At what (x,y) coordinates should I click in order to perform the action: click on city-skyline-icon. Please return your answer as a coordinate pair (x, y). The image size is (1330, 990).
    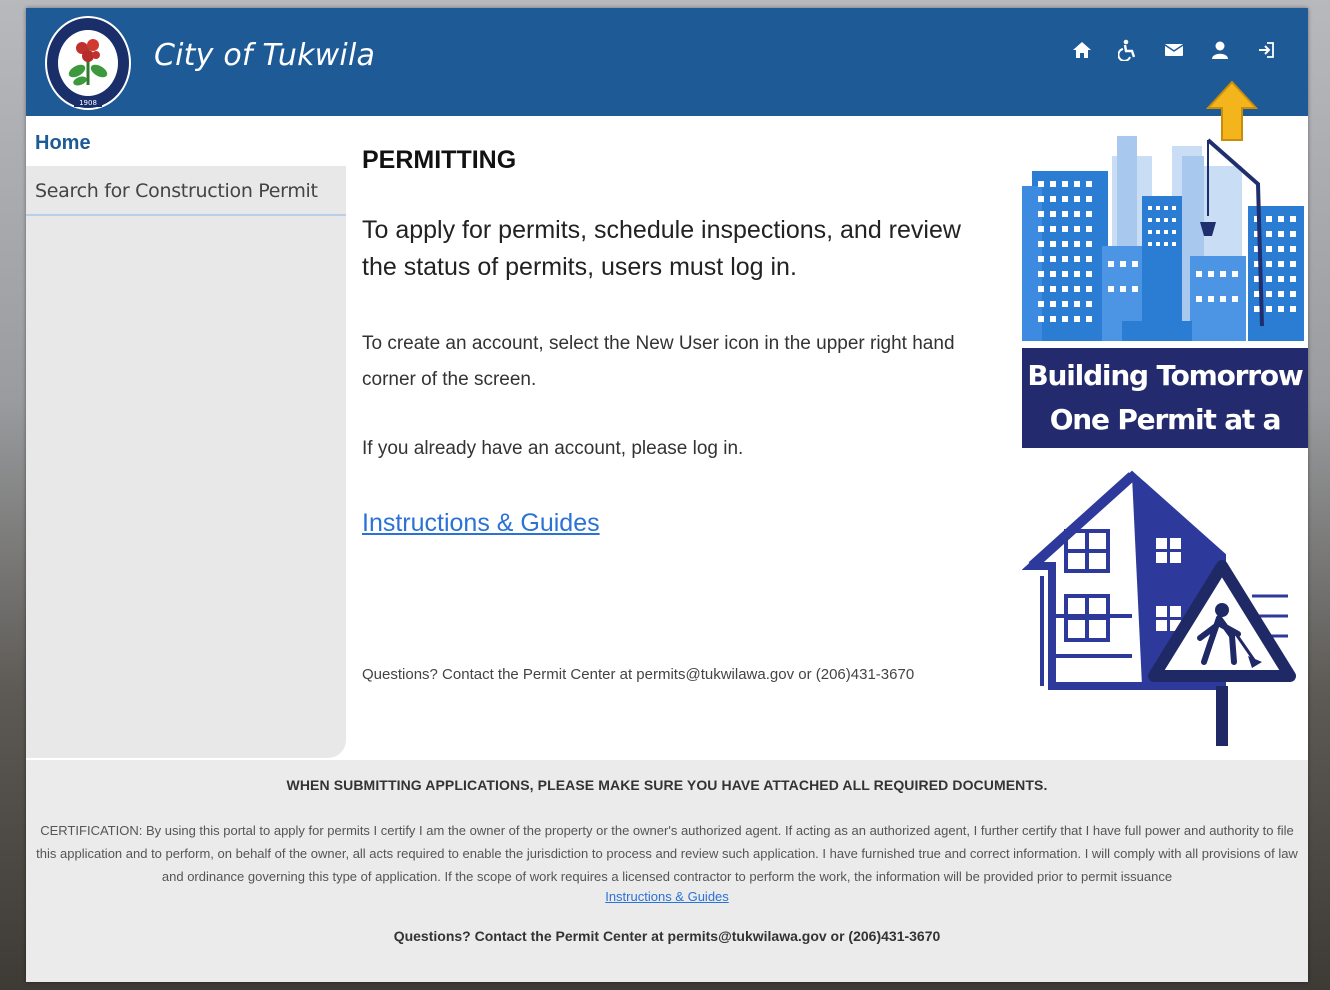
    Looking at the image, I should click on (1163, 238).